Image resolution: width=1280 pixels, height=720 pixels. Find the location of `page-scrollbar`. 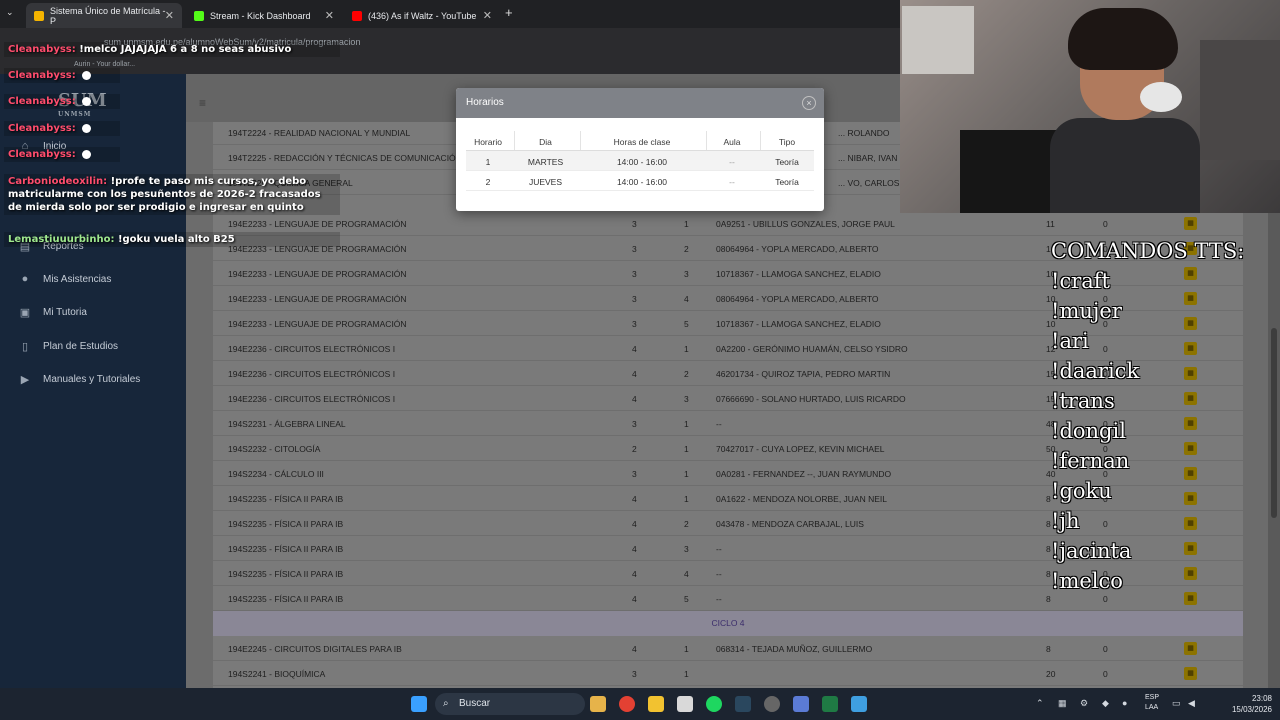

page-scrollbar is located at coordinates (1274, 450).